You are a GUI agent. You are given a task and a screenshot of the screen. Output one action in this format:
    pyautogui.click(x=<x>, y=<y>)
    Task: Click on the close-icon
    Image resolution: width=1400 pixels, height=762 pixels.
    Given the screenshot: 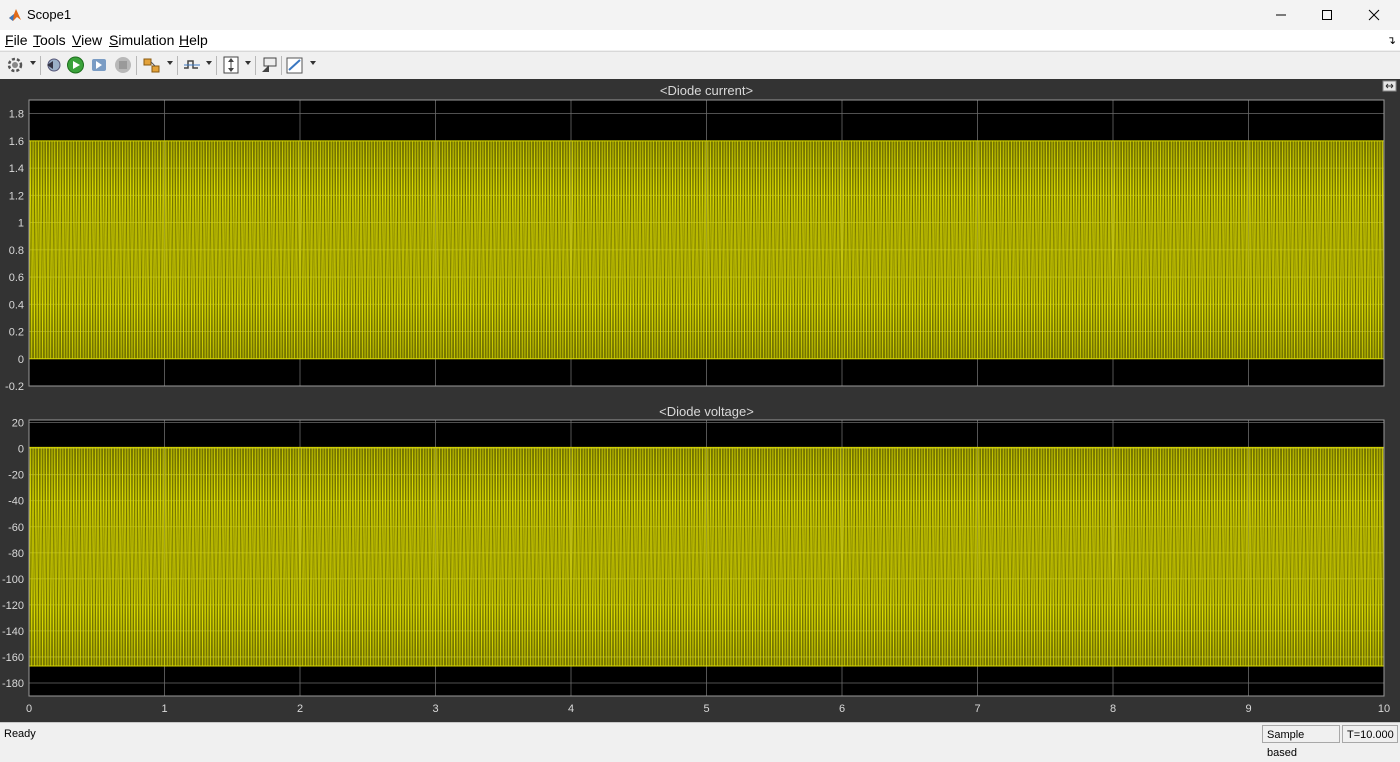 What is the action you would take?
    pyautogui.click(x=1374, y=15)
    